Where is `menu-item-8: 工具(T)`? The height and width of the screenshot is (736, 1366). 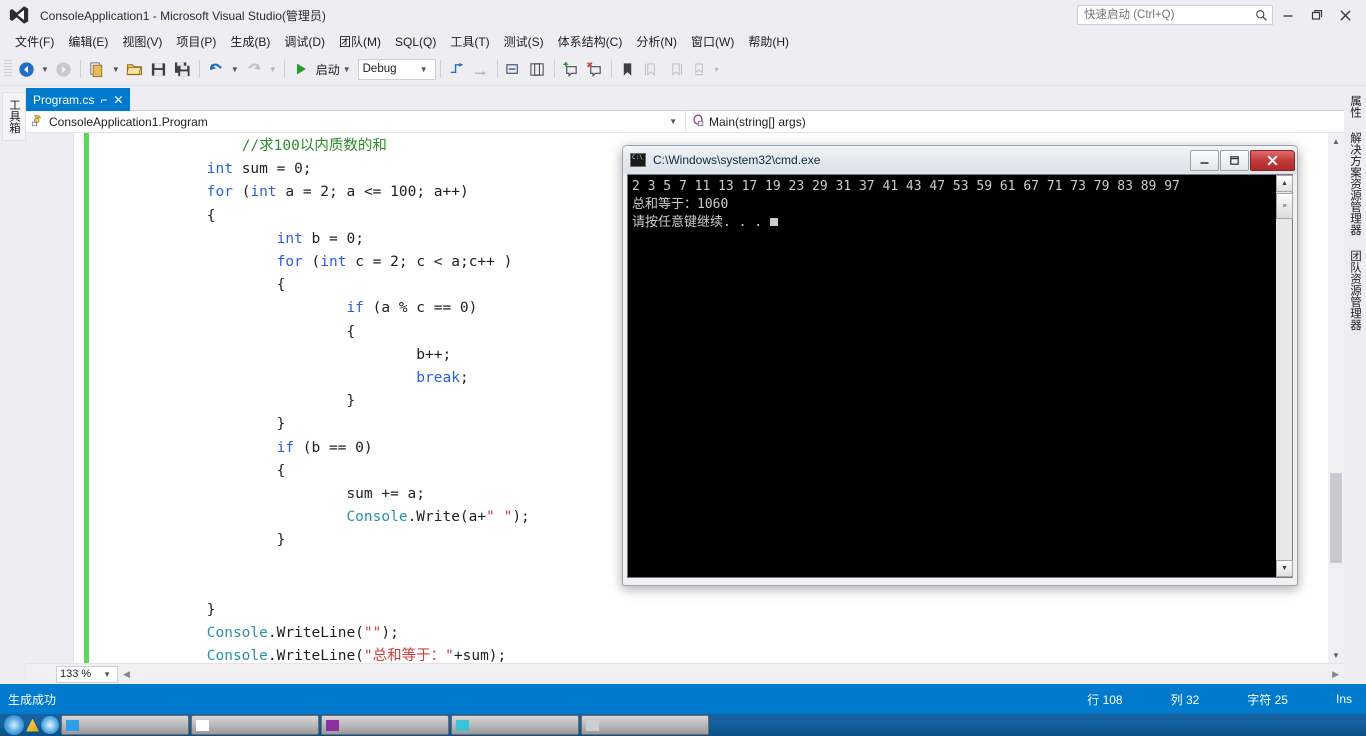
menu-item-8: 工具(T) is located at coordinates (469, 41).